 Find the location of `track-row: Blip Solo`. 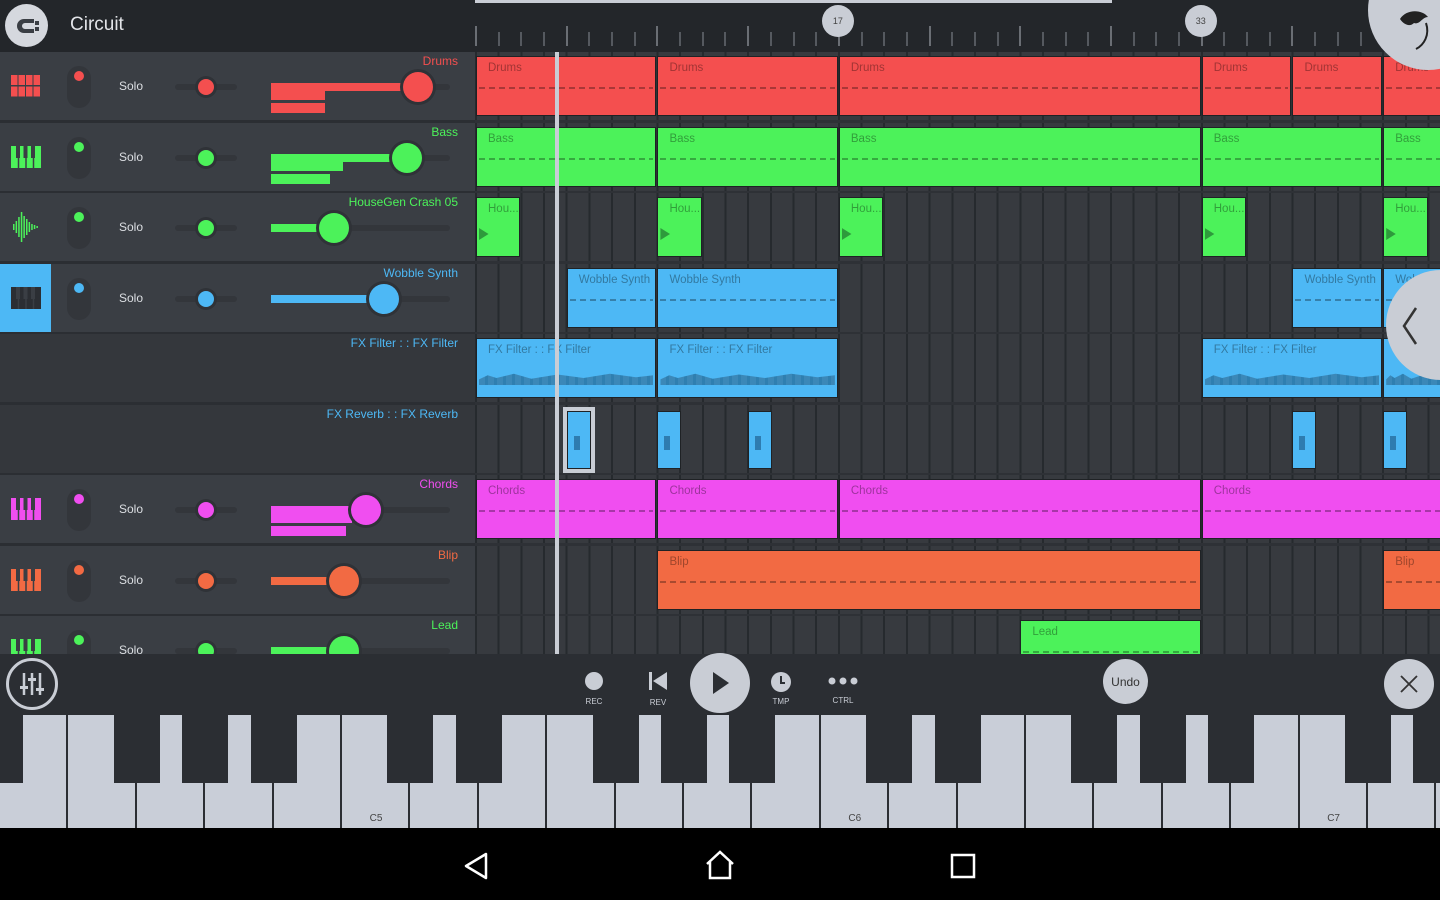

track-row: Blip Solo is located at coordinates (237, 580).